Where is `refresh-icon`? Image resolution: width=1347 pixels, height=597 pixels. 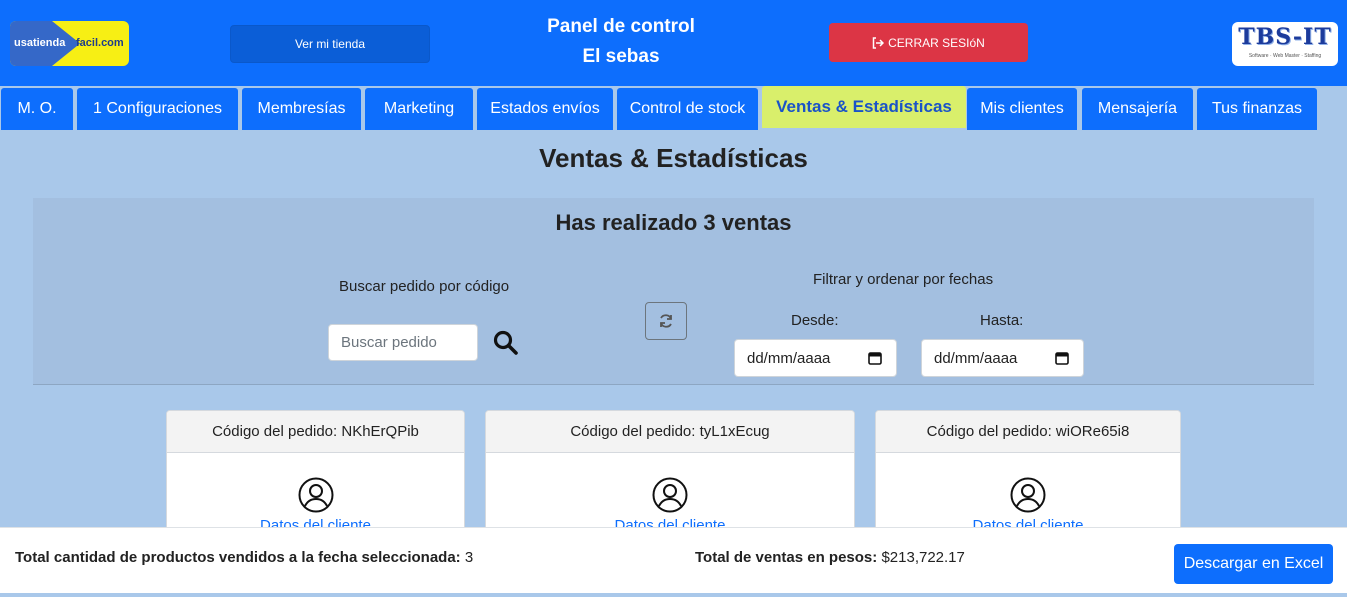 refresh-icon is located at coordinates (666, 321).